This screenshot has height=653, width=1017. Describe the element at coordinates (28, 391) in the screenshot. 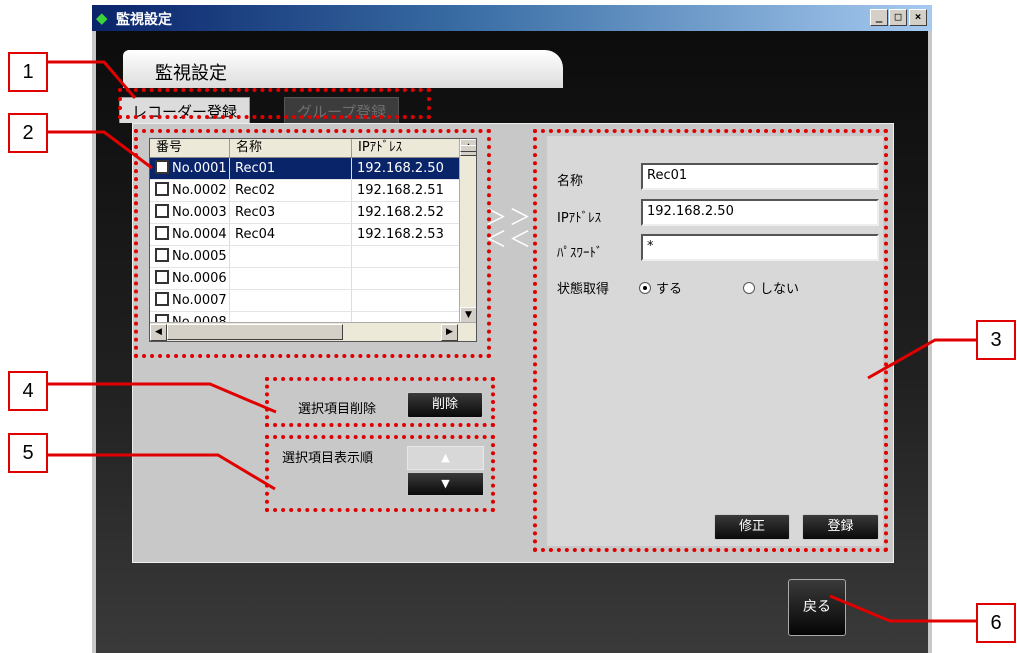

I see `callout-4: 4` at that location.